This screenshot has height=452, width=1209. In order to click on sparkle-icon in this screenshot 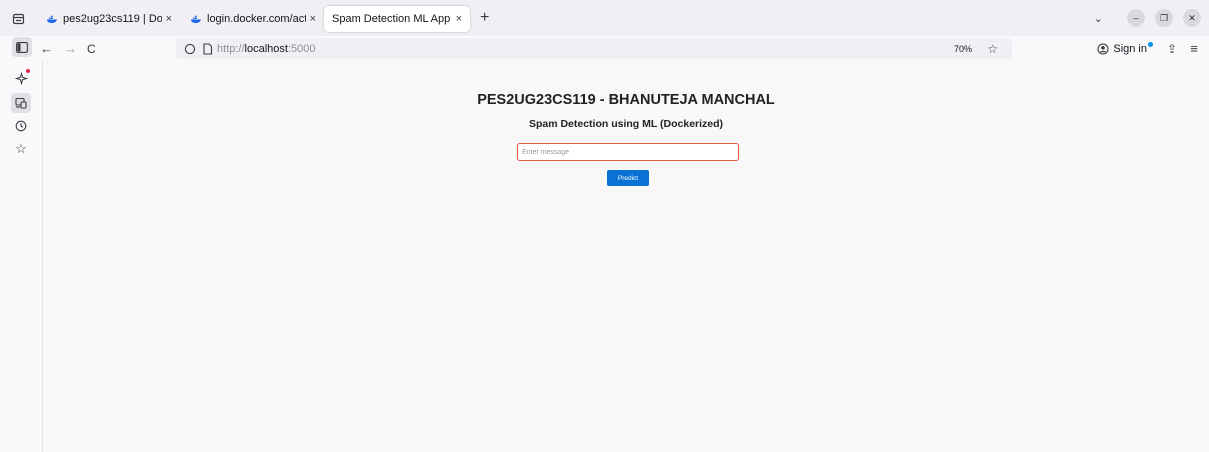, I will do `click(21, 78)`.